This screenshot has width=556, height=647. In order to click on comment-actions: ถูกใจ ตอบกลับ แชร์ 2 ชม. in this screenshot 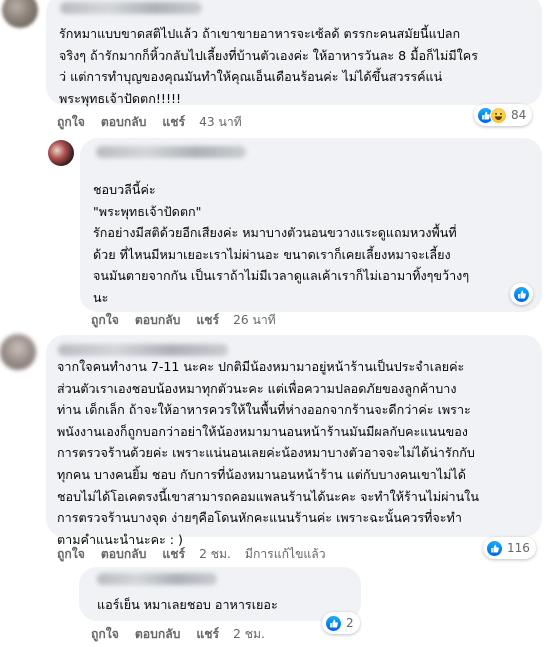, I will do `click(178, 634)`.